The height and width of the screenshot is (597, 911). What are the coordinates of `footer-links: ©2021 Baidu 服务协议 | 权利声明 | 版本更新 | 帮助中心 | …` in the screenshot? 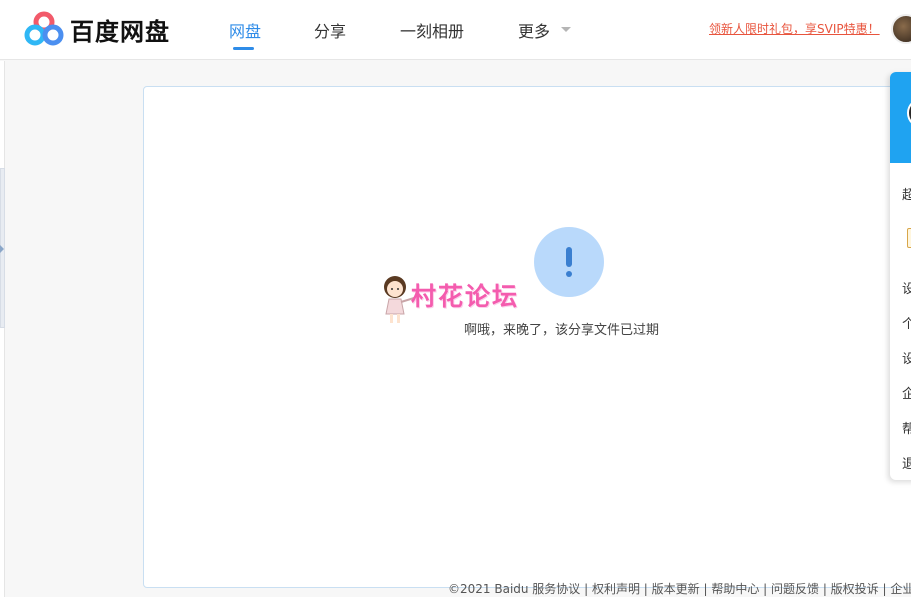 It's located at (679, 589).